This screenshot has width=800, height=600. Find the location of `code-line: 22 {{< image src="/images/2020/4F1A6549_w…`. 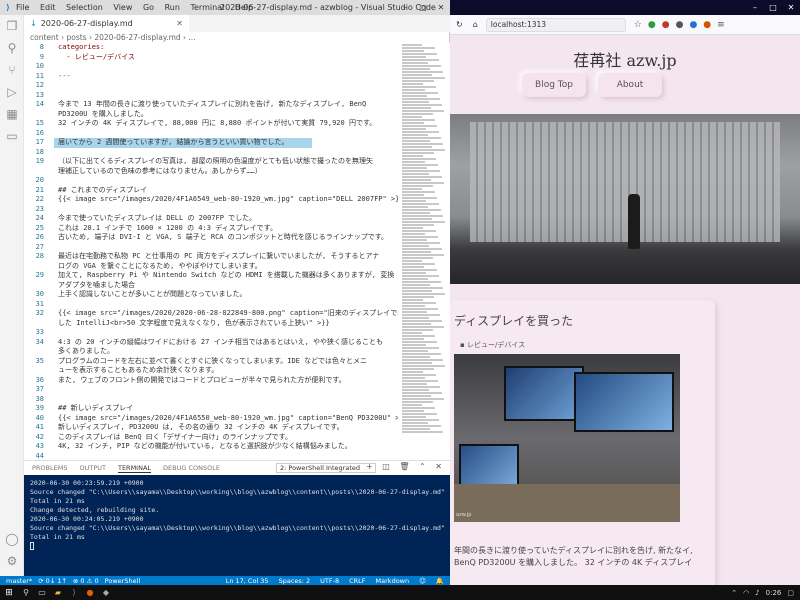

code-line: 22 {{< image src="/images/2020/4F1A6549_w… is located at coordinates (211, 200).